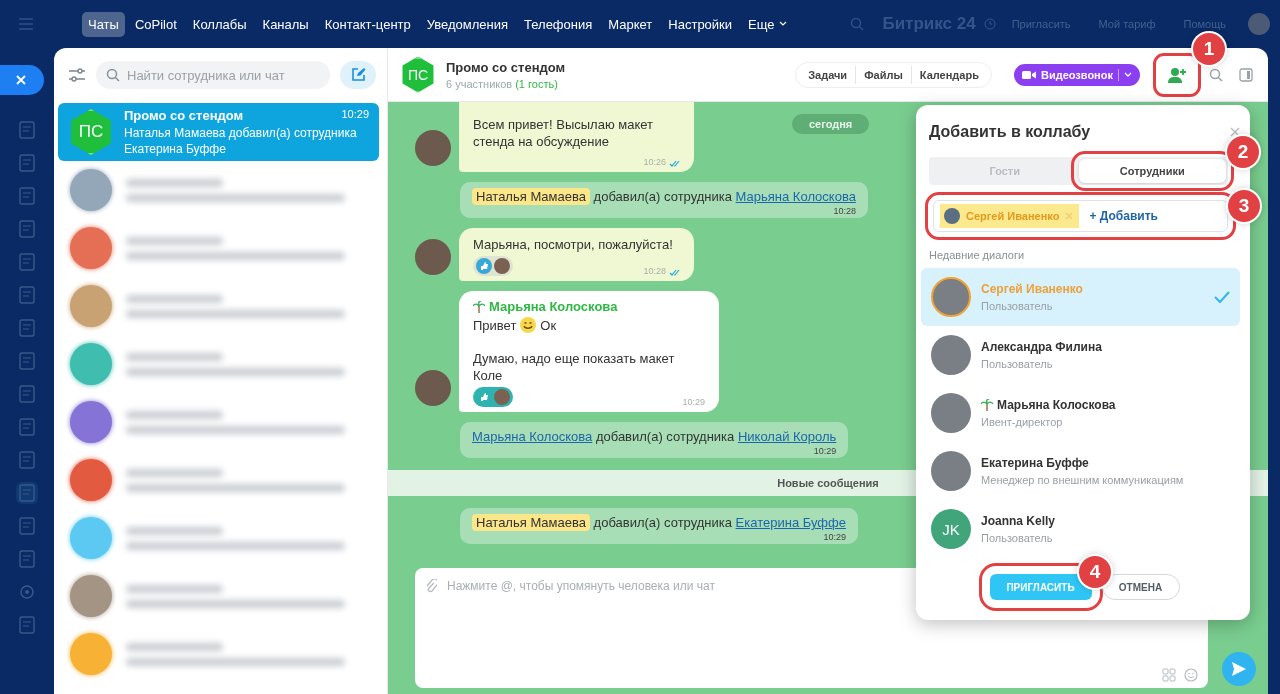 This screenshot has width=1280, height=694. I want to click on nav-link: Коллабы, so click(219, 24).